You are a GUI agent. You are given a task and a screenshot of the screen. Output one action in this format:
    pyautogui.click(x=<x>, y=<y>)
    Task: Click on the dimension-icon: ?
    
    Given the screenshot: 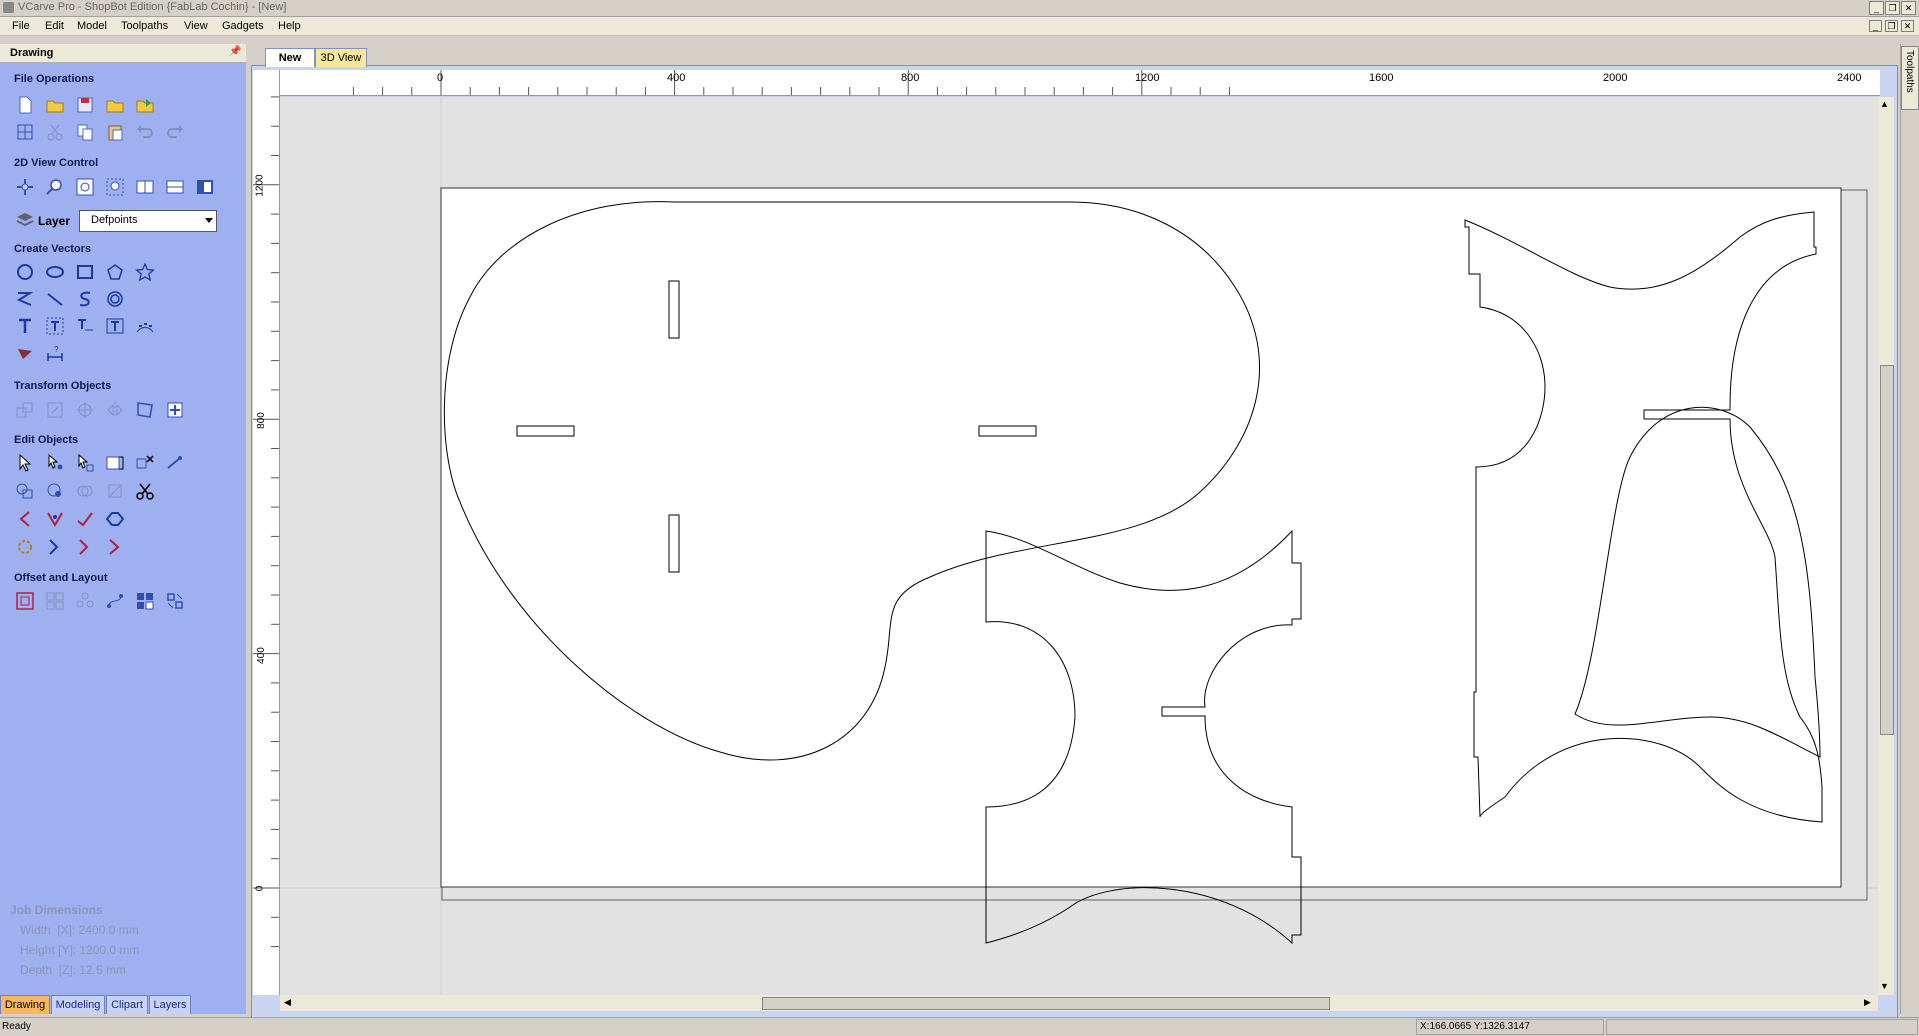 What is the action you would take?
    pyautogui.click(x=55, y=353)
    